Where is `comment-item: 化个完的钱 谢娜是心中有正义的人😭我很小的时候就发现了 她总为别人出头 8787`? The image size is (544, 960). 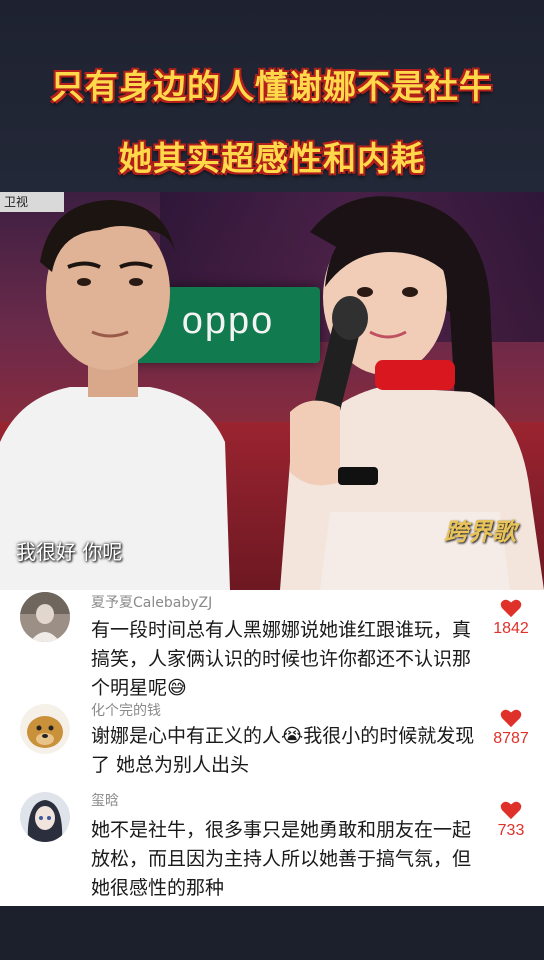
comment-item: 化个完的钱 谢娜是心中有正义的人😭我很小的时候就发现了 她总为别人出头 8787 is located at coordinates (272, 745).